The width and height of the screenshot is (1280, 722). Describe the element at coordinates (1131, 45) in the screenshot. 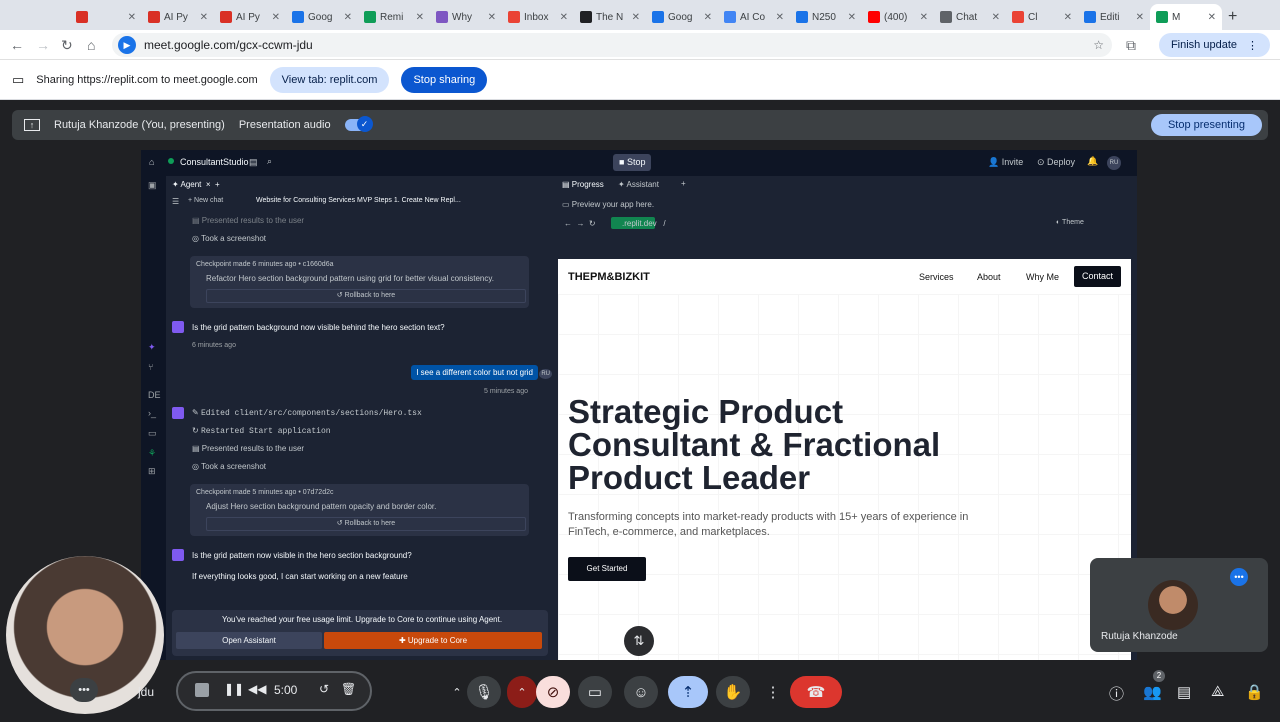

I see `extensions-icon: ⧉` at that location.